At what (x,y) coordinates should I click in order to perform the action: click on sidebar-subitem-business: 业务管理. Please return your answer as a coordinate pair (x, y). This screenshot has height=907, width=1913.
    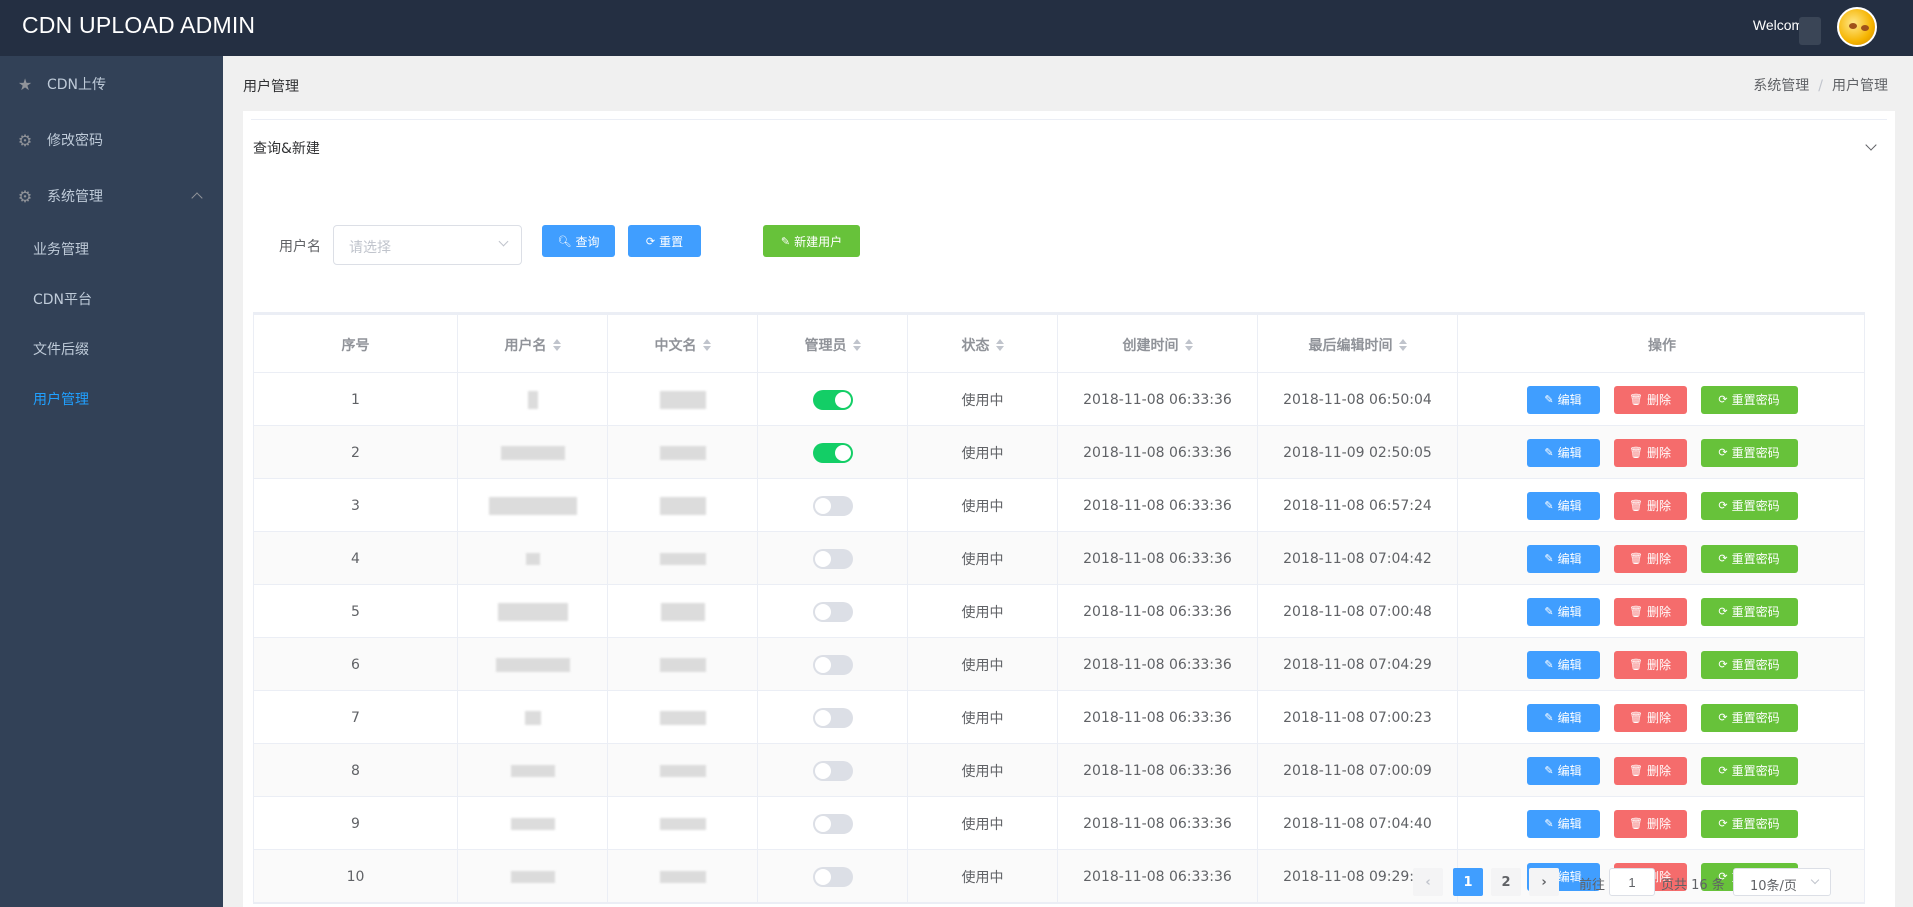
    Looking at the image, I should click on (111, 249).